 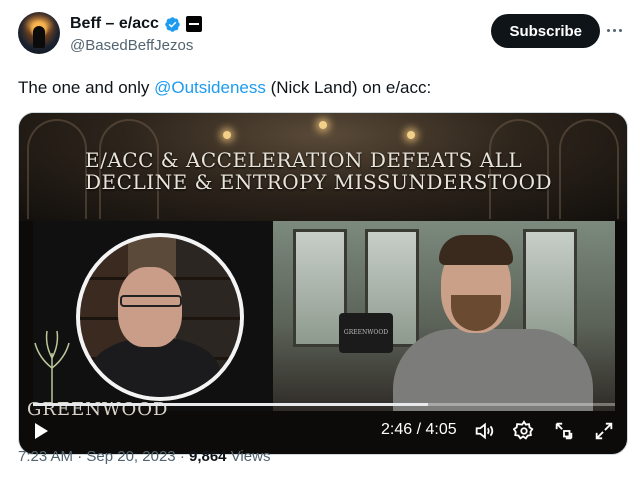 I want to click on settings-gear-icon, so click(x=523, y=431).